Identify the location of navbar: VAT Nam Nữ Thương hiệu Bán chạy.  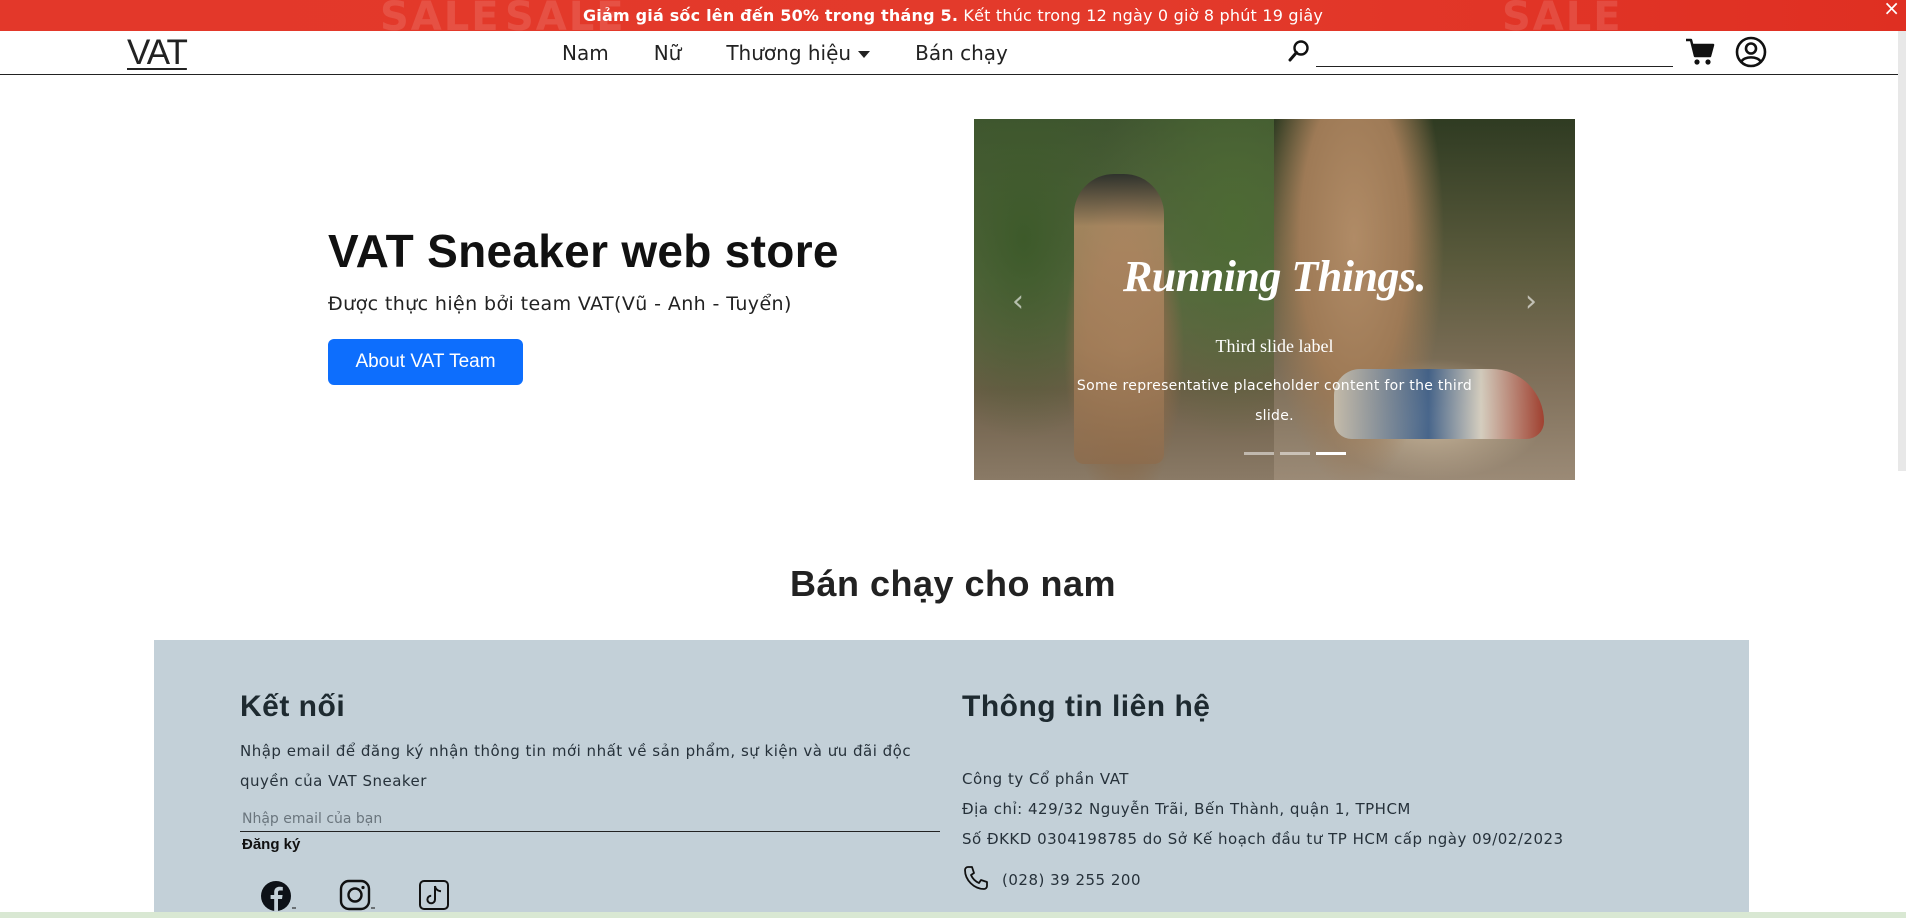
(953, 53).